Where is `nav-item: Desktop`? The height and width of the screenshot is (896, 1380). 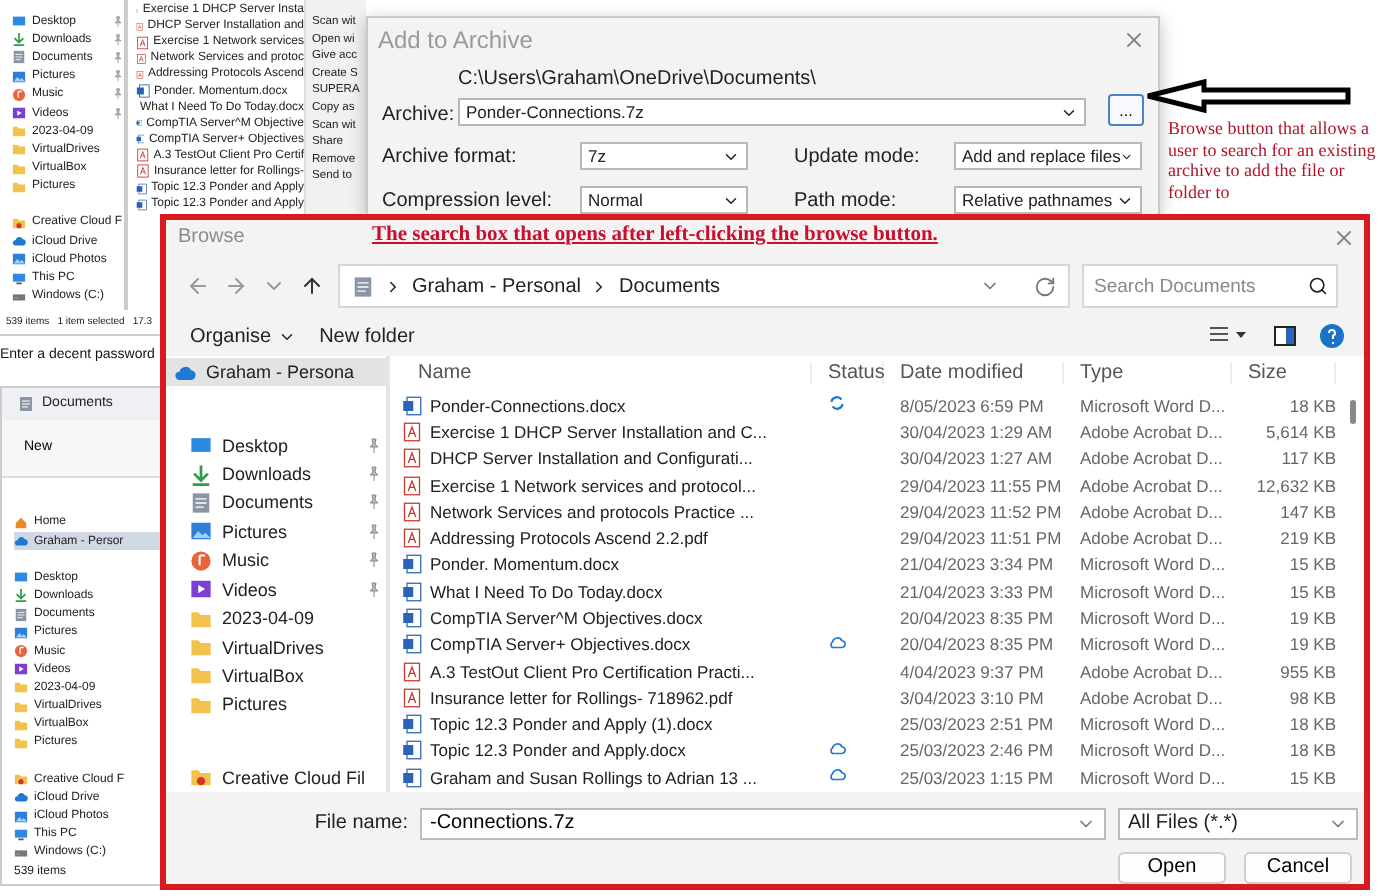
nav-item: Desktop is located at coordinates (276, 445).